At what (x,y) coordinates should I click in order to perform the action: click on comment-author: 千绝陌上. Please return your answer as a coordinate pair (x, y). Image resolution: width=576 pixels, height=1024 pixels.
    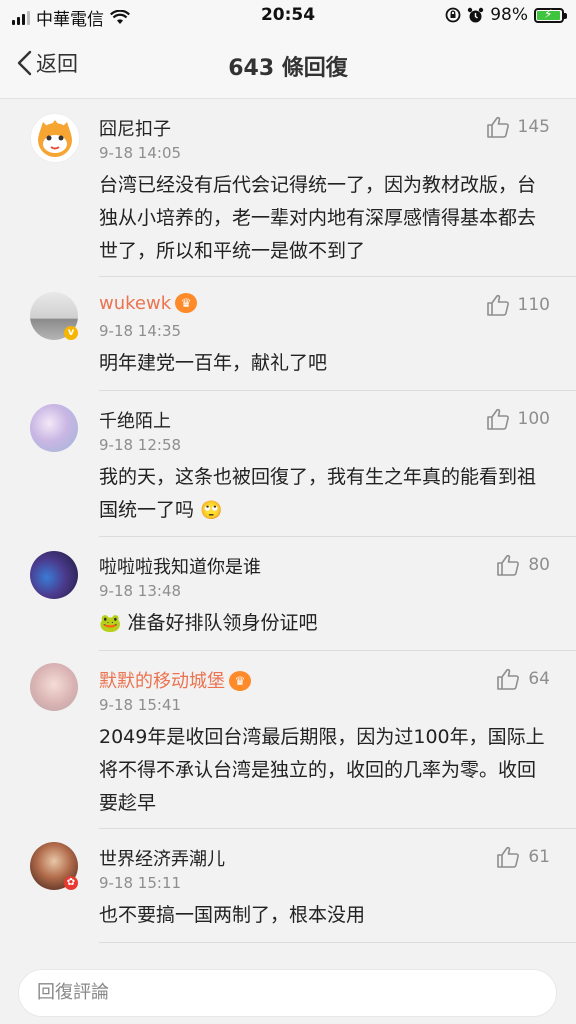
    Looking at the image, I should click on (135, 420).